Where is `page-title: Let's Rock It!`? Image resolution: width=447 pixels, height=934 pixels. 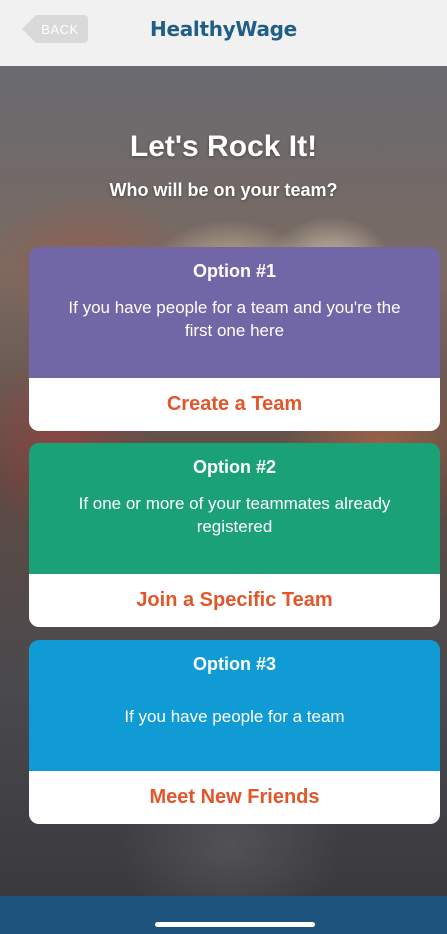 page-title: Let's Rock It! is located at coordinates (223, 146).